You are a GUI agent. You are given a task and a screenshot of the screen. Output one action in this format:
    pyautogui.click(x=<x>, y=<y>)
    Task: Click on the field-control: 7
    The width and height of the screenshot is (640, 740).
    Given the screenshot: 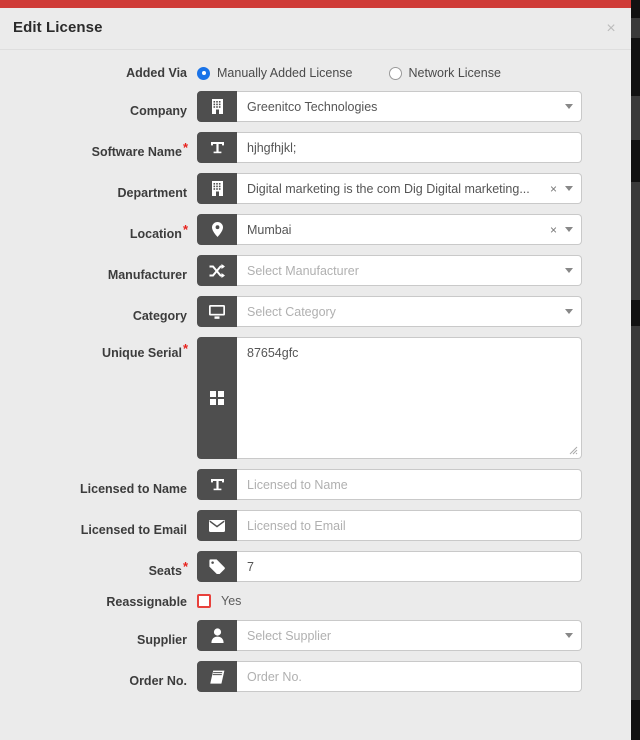 What is the action you would take?
    pyautogui.click(x=389, y=566)
    